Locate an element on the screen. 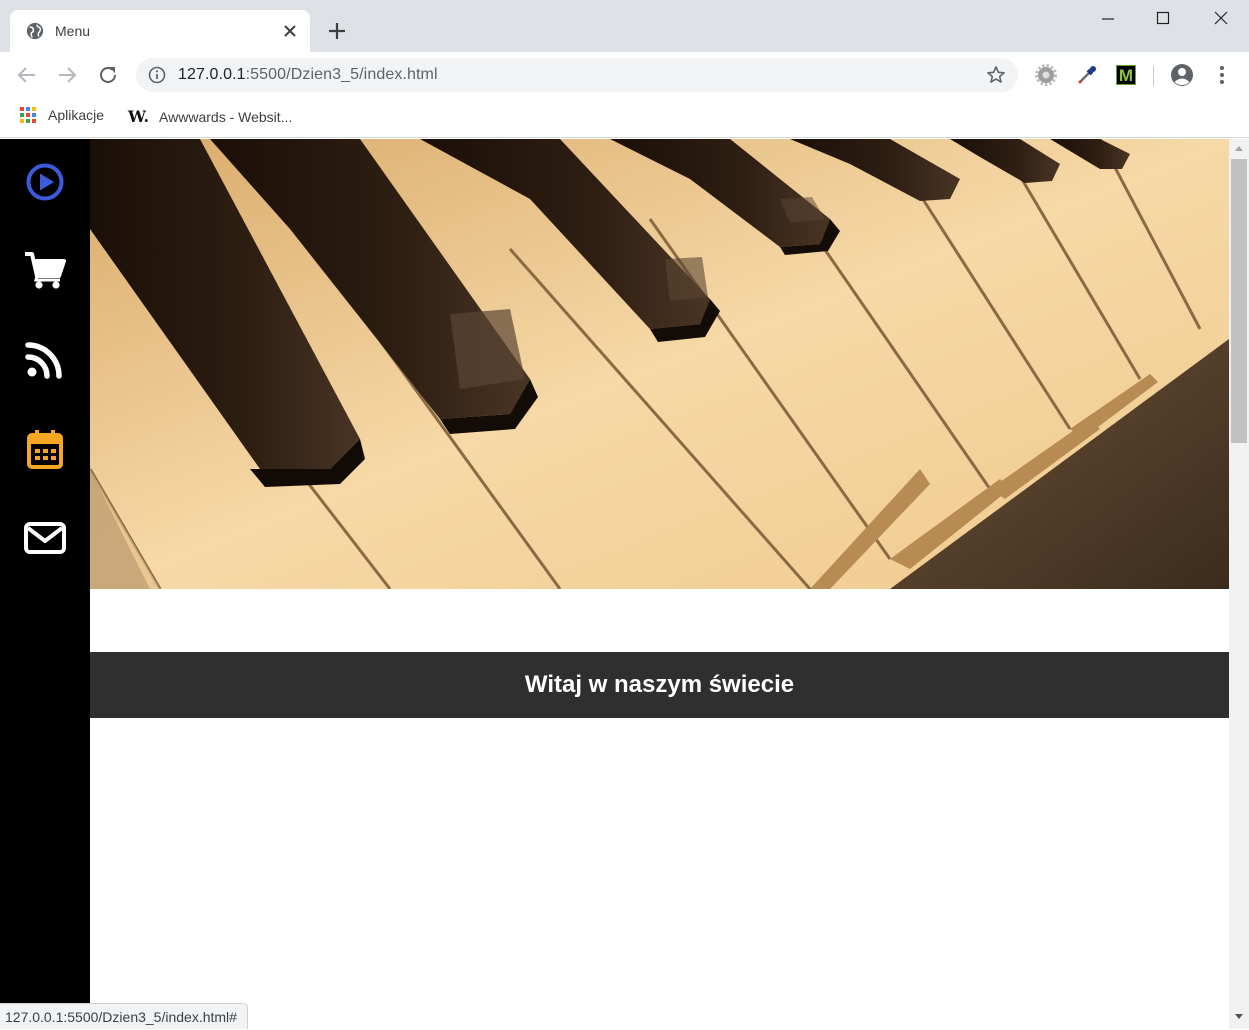 The height and width of the screenshot is (1030, 1249). forward-arrow-icon is located at coordinates (67, 75).